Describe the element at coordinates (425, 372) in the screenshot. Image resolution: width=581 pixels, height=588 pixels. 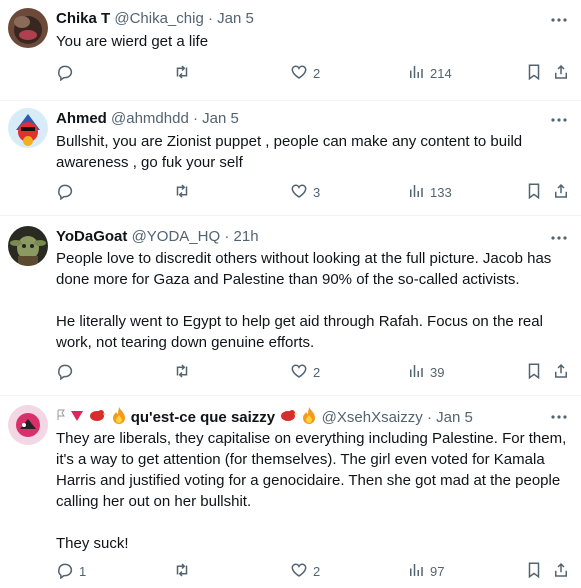
I see `views-button: 39` at that location.